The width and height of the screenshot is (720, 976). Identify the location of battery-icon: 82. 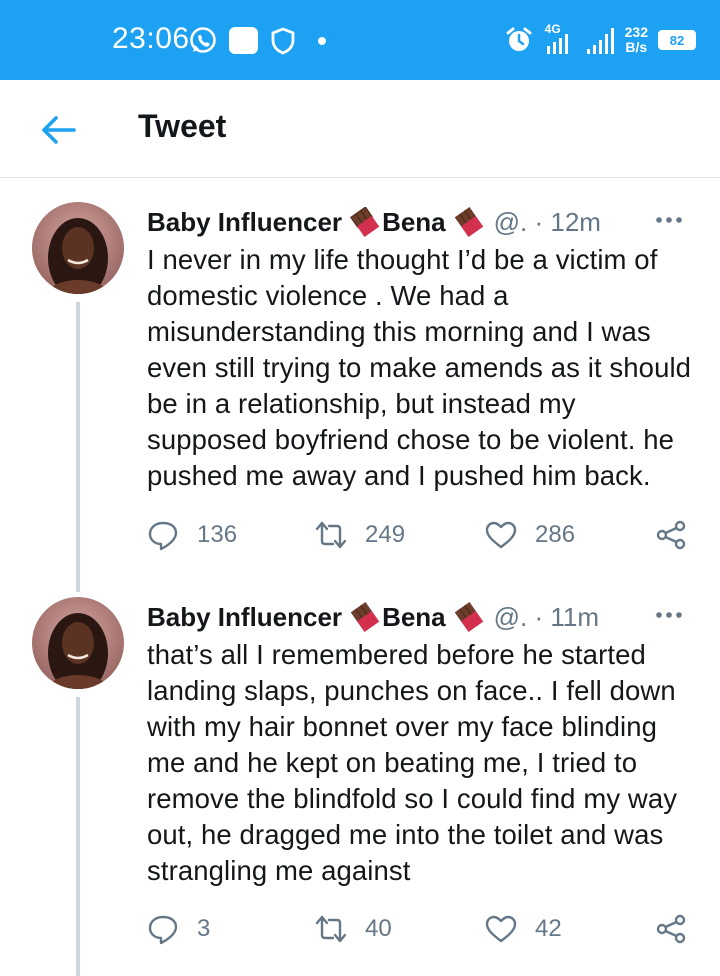
(677, 40).